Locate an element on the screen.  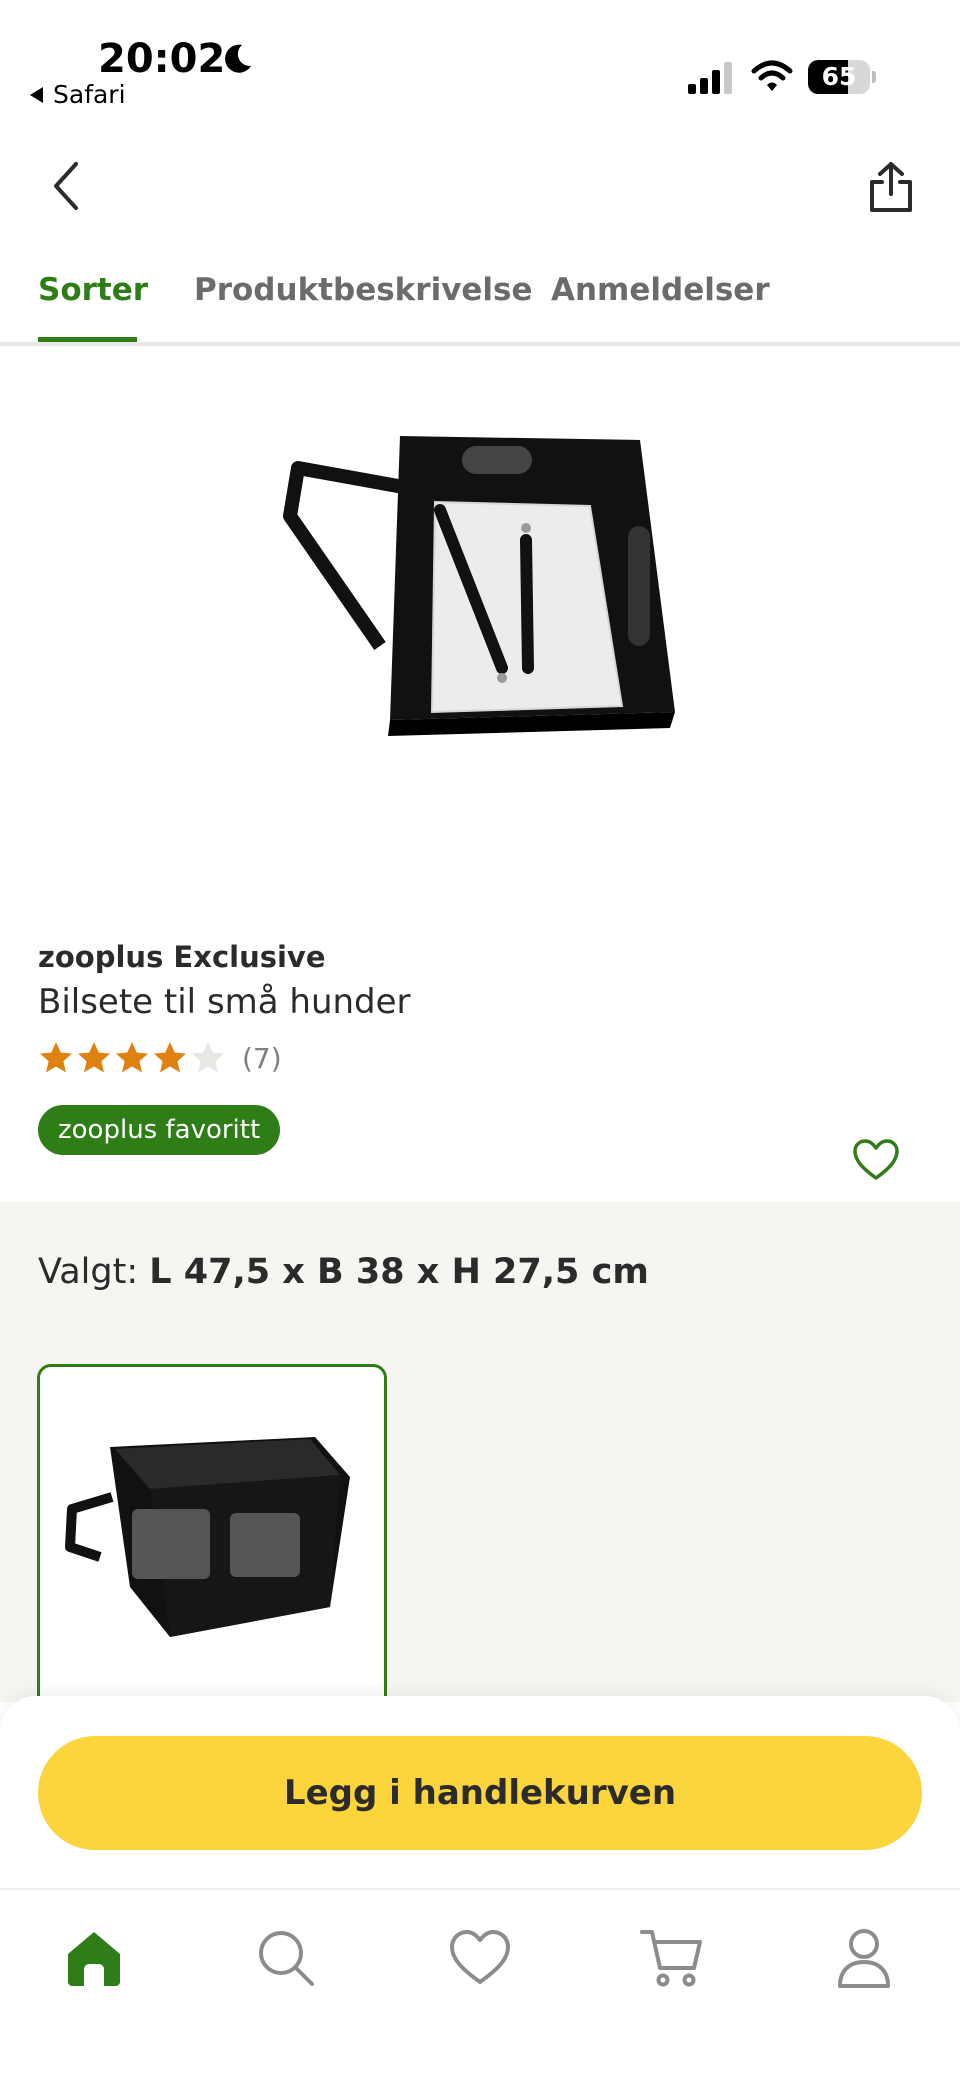
product-rating: (7) is located at coordinates (160, 1058).